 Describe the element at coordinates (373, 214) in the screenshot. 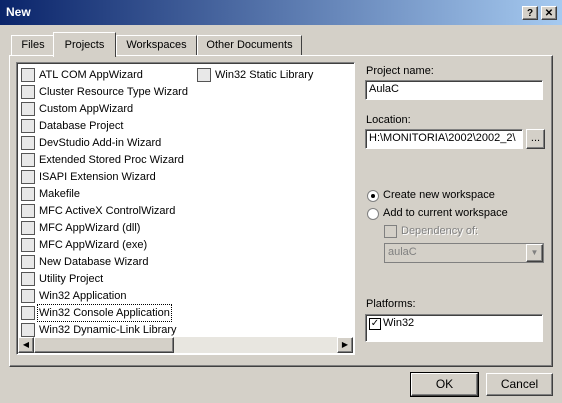

I see `add-to-workspace-radio` at that location.